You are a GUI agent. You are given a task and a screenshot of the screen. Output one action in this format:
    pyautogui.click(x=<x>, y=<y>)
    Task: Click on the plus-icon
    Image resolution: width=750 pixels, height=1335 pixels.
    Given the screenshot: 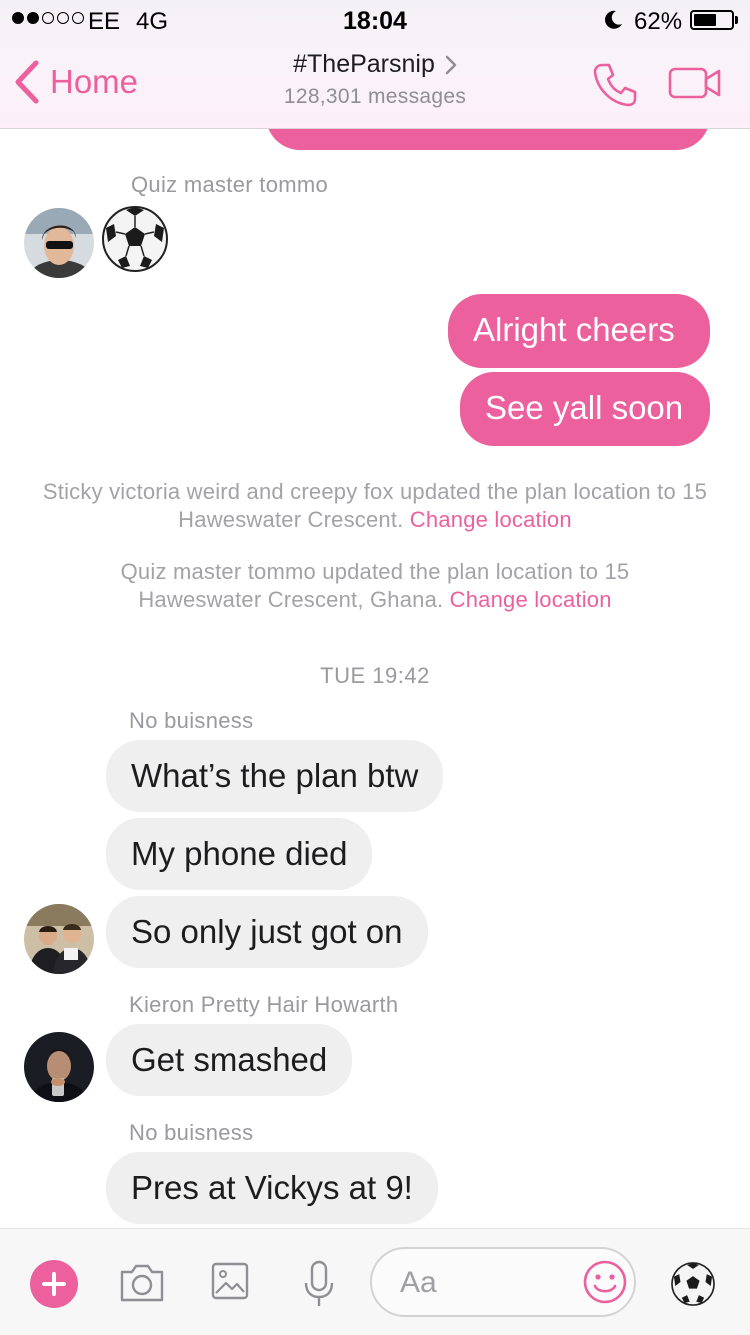 What is the action you would take?
    pyautogui.click(x=54, y=1284)
    